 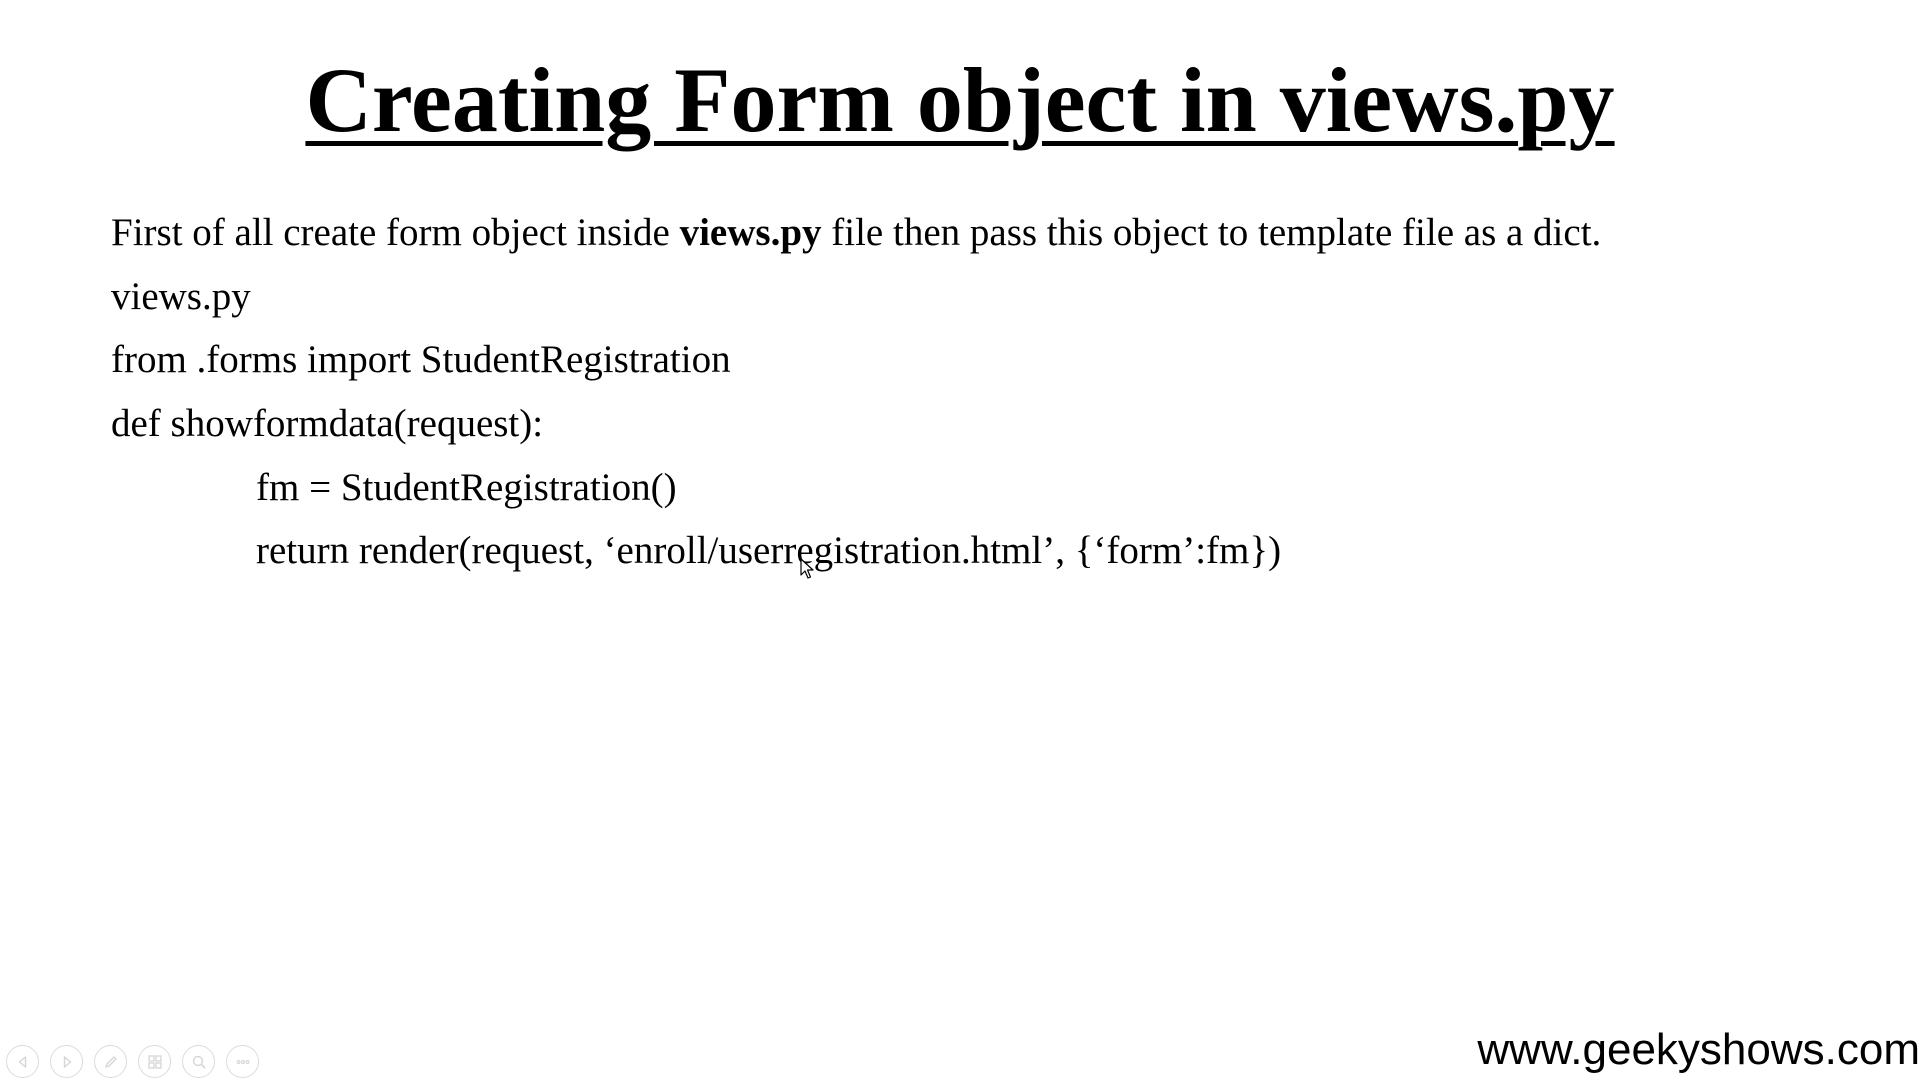 I want to click on pen-icon, so click(x=110, y=1061).